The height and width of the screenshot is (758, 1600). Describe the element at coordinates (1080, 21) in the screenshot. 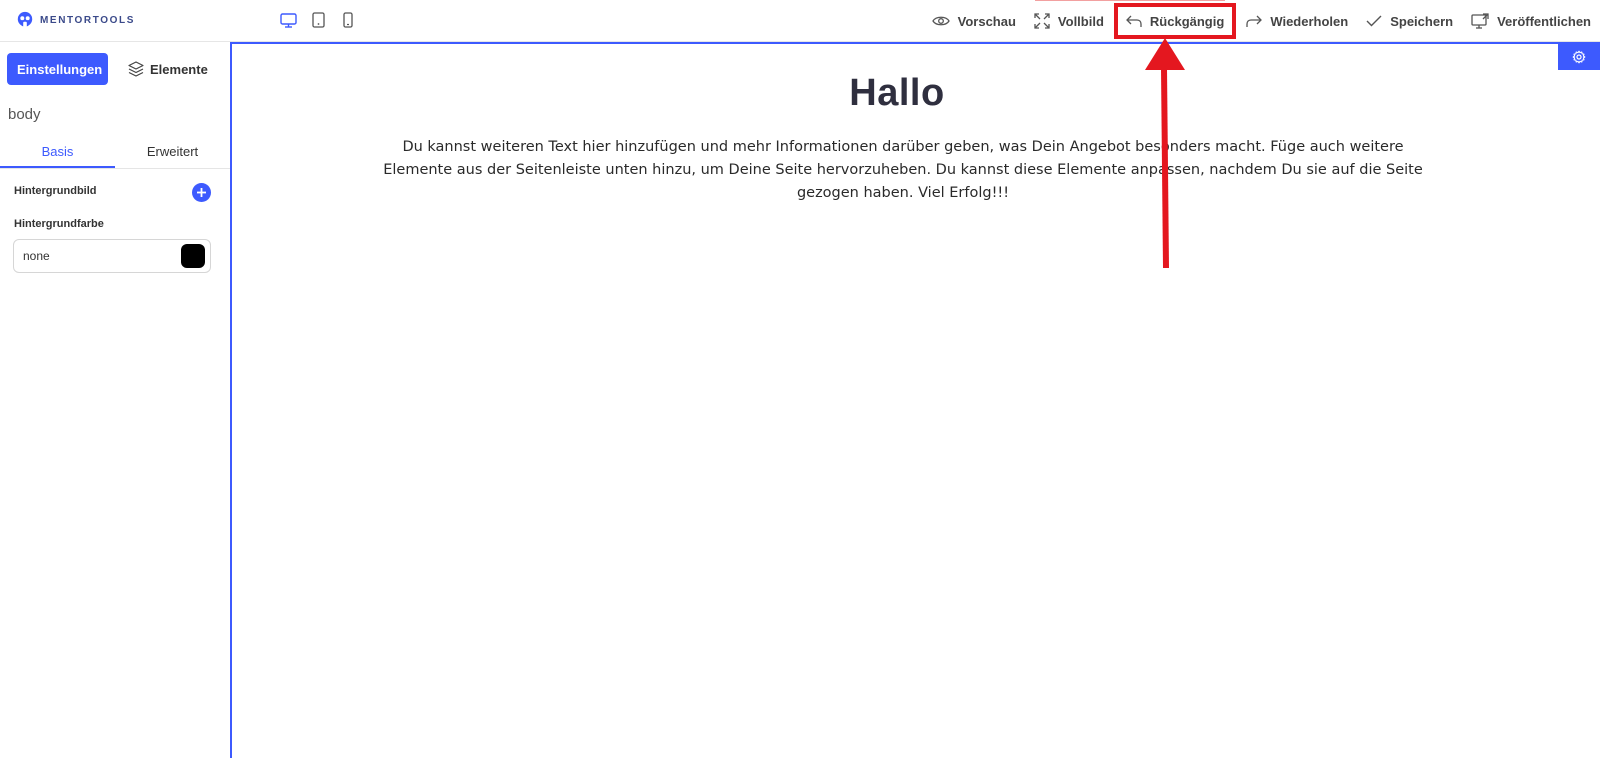

I see `fullscreen-label: Vollbild` at that location.